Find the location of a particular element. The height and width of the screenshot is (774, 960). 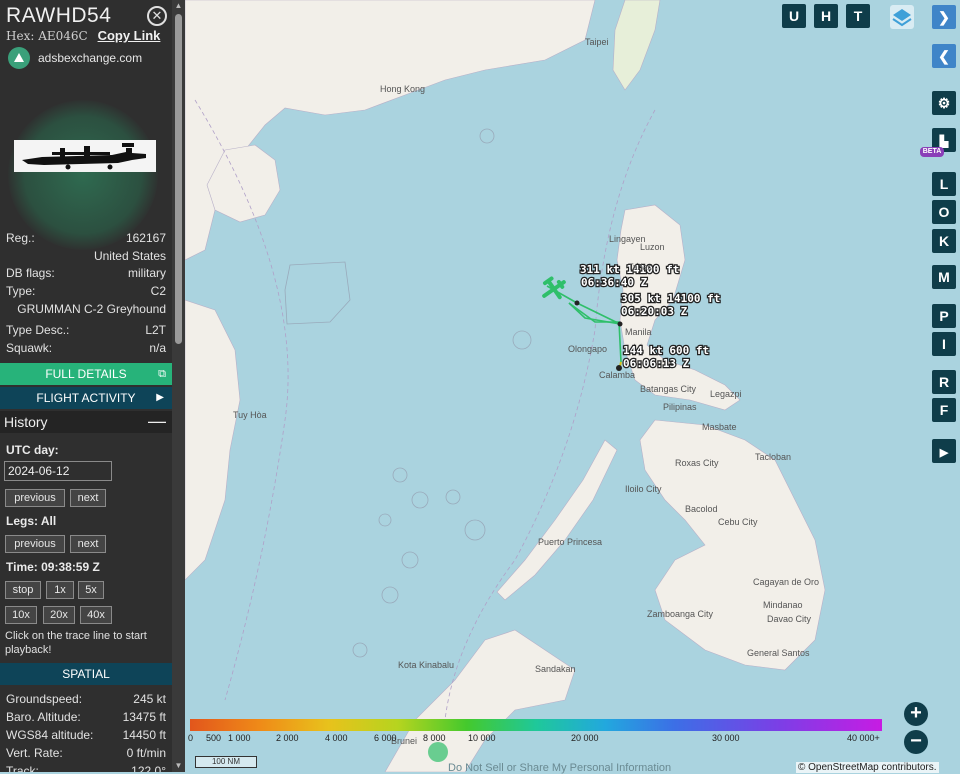

zoom-in-button: + is located at coordinates (916, 714).